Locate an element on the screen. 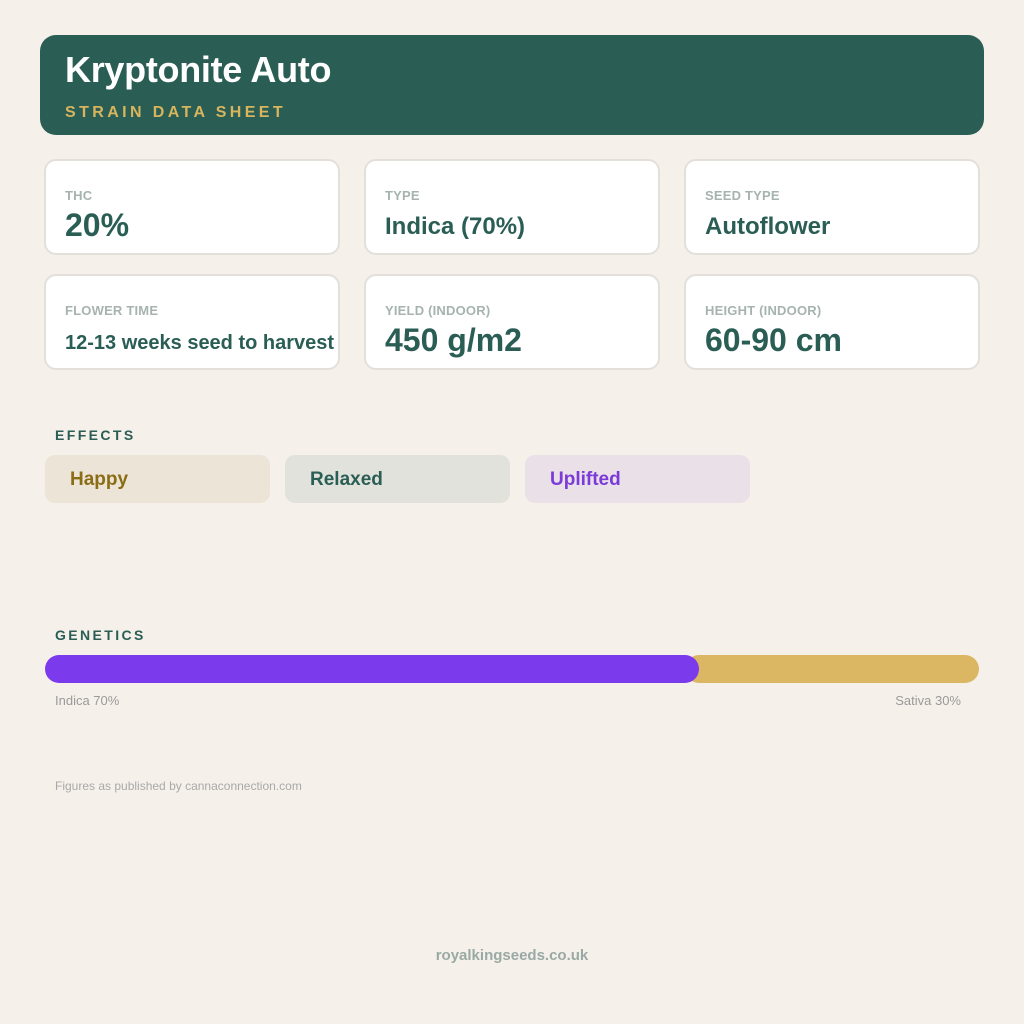 This screenshot has height=1024, width=1024. stat-label: FLOWER TIME is located at coordinates (112, 310).